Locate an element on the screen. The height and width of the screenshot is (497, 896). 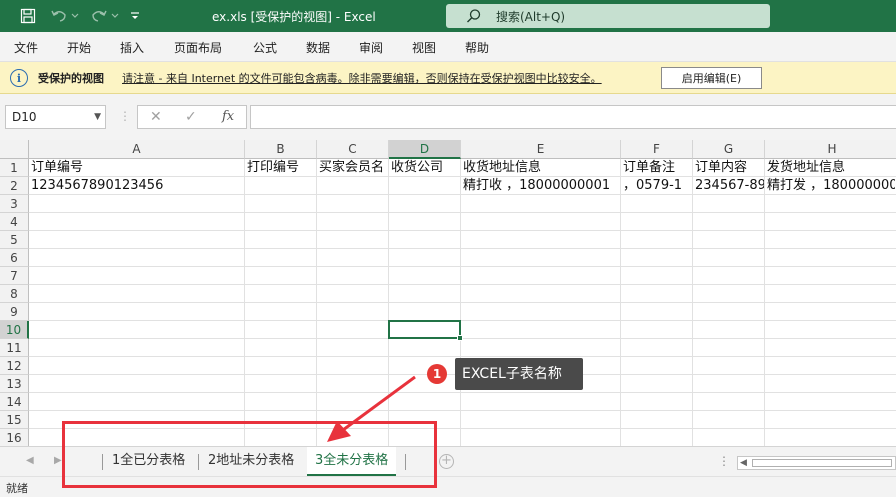
cell-f1: 订单备注 is located at coordinates (656, 168).